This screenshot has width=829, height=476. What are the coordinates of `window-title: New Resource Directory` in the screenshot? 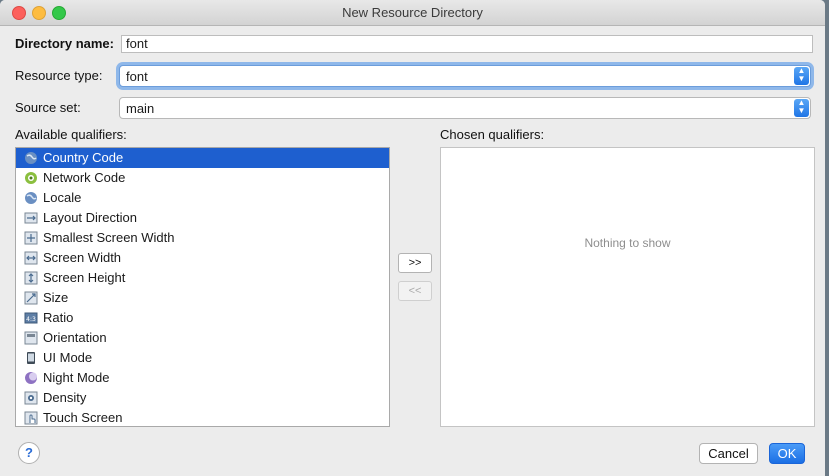 It's located at (412, 12).